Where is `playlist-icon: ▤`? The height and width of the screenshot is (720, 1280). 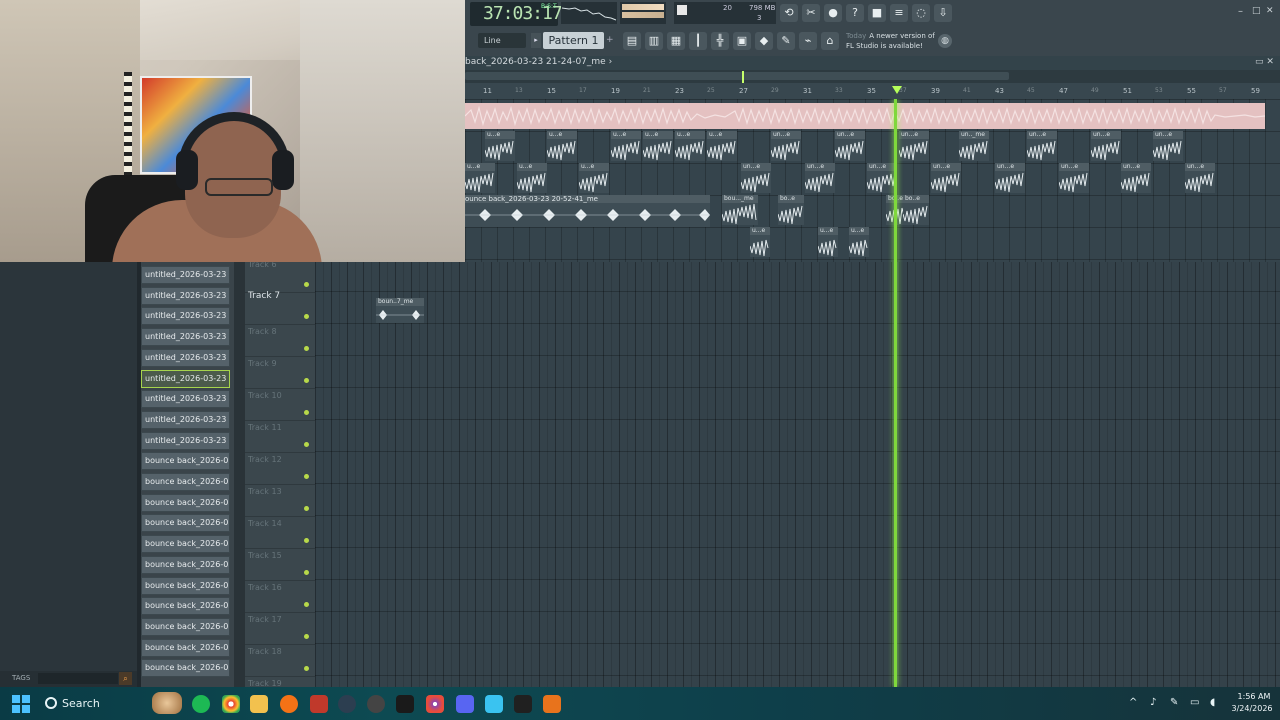 playlist-icon: ▤ is located at coordinates (632, 41).